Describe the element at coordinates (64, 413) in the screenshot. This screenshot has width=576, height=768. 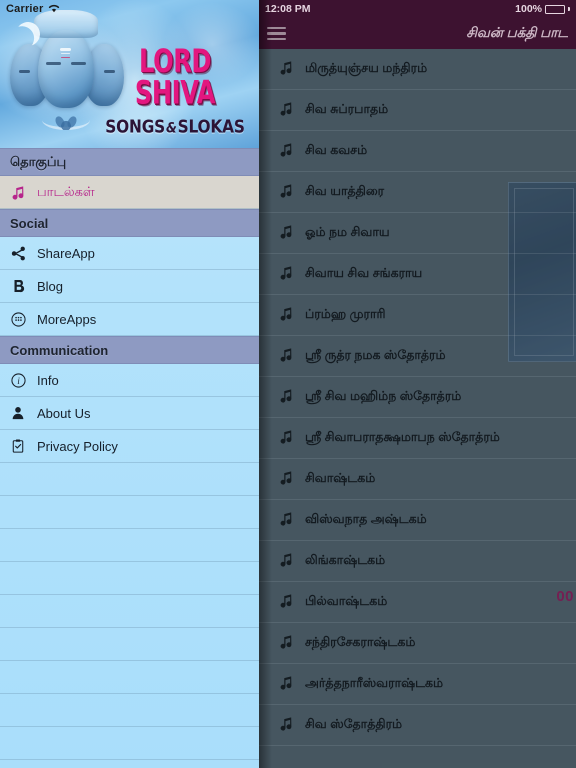
I see `drawer-item-label: About Us` at that location.